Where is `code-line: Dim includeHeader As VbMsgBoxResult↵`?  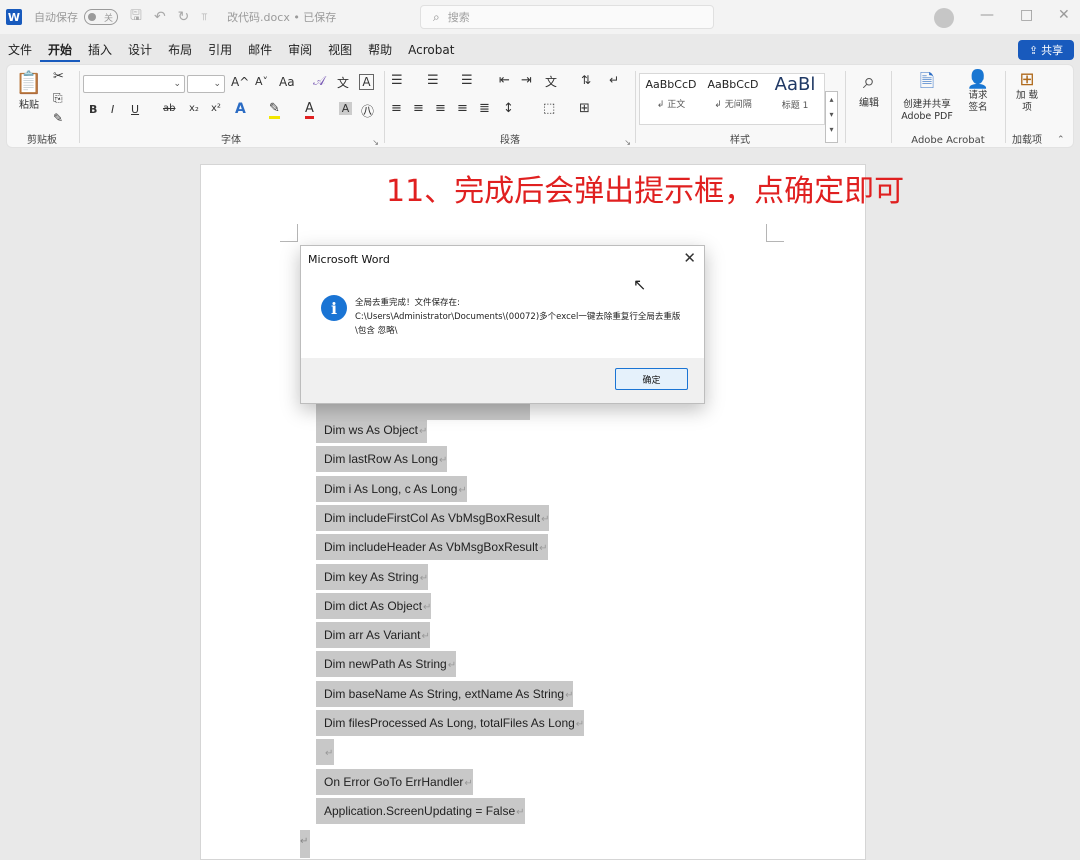 code-line: Dim includeHeader As VbMsgBoxResult↵ is located at coordinates (432, 547).